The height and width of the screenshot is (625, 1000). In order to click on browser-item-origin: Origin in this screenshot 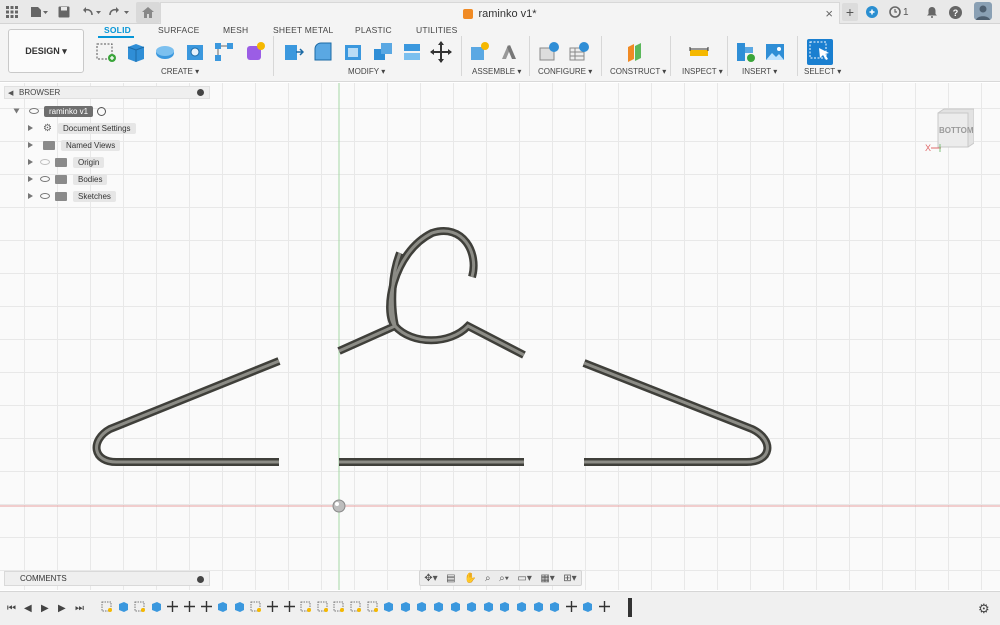, I will do `click(66, 162)`.